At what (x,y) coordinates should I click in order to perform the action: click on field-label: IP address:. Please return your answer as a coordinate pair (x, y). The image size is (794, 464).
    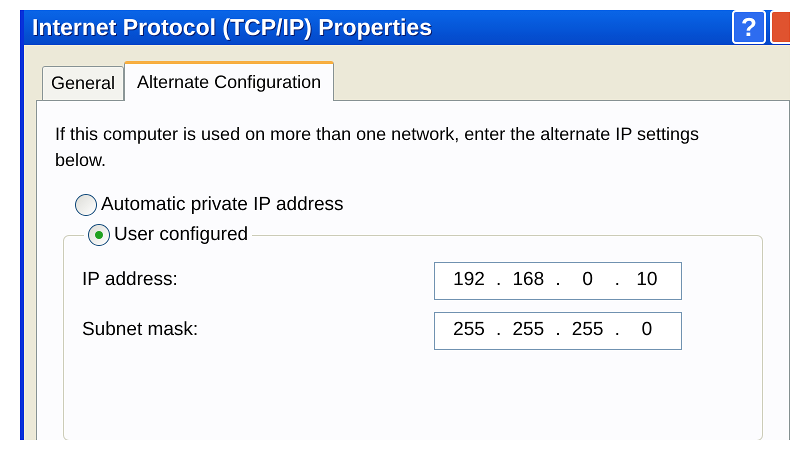
    Looking at the image, I should click on (130, 280).